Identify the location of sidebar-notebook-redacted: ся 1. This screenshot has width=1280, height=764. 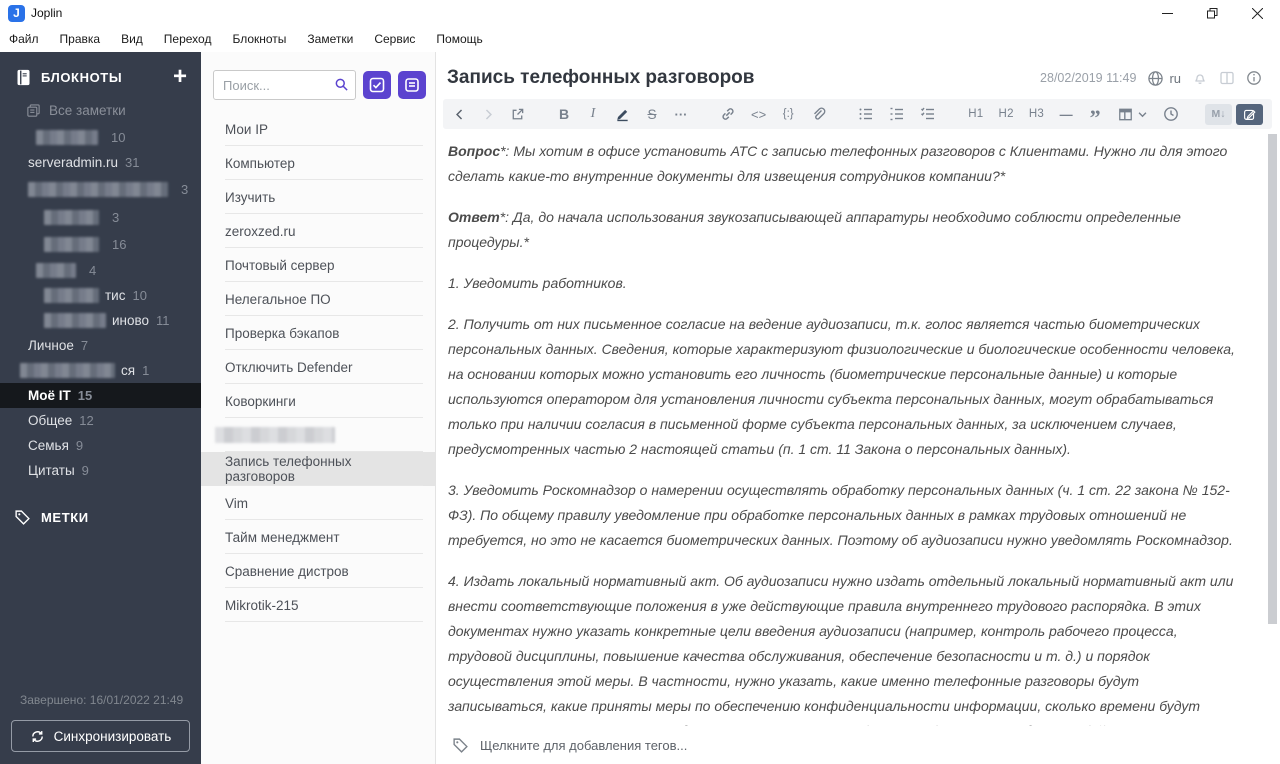
(100, 370).